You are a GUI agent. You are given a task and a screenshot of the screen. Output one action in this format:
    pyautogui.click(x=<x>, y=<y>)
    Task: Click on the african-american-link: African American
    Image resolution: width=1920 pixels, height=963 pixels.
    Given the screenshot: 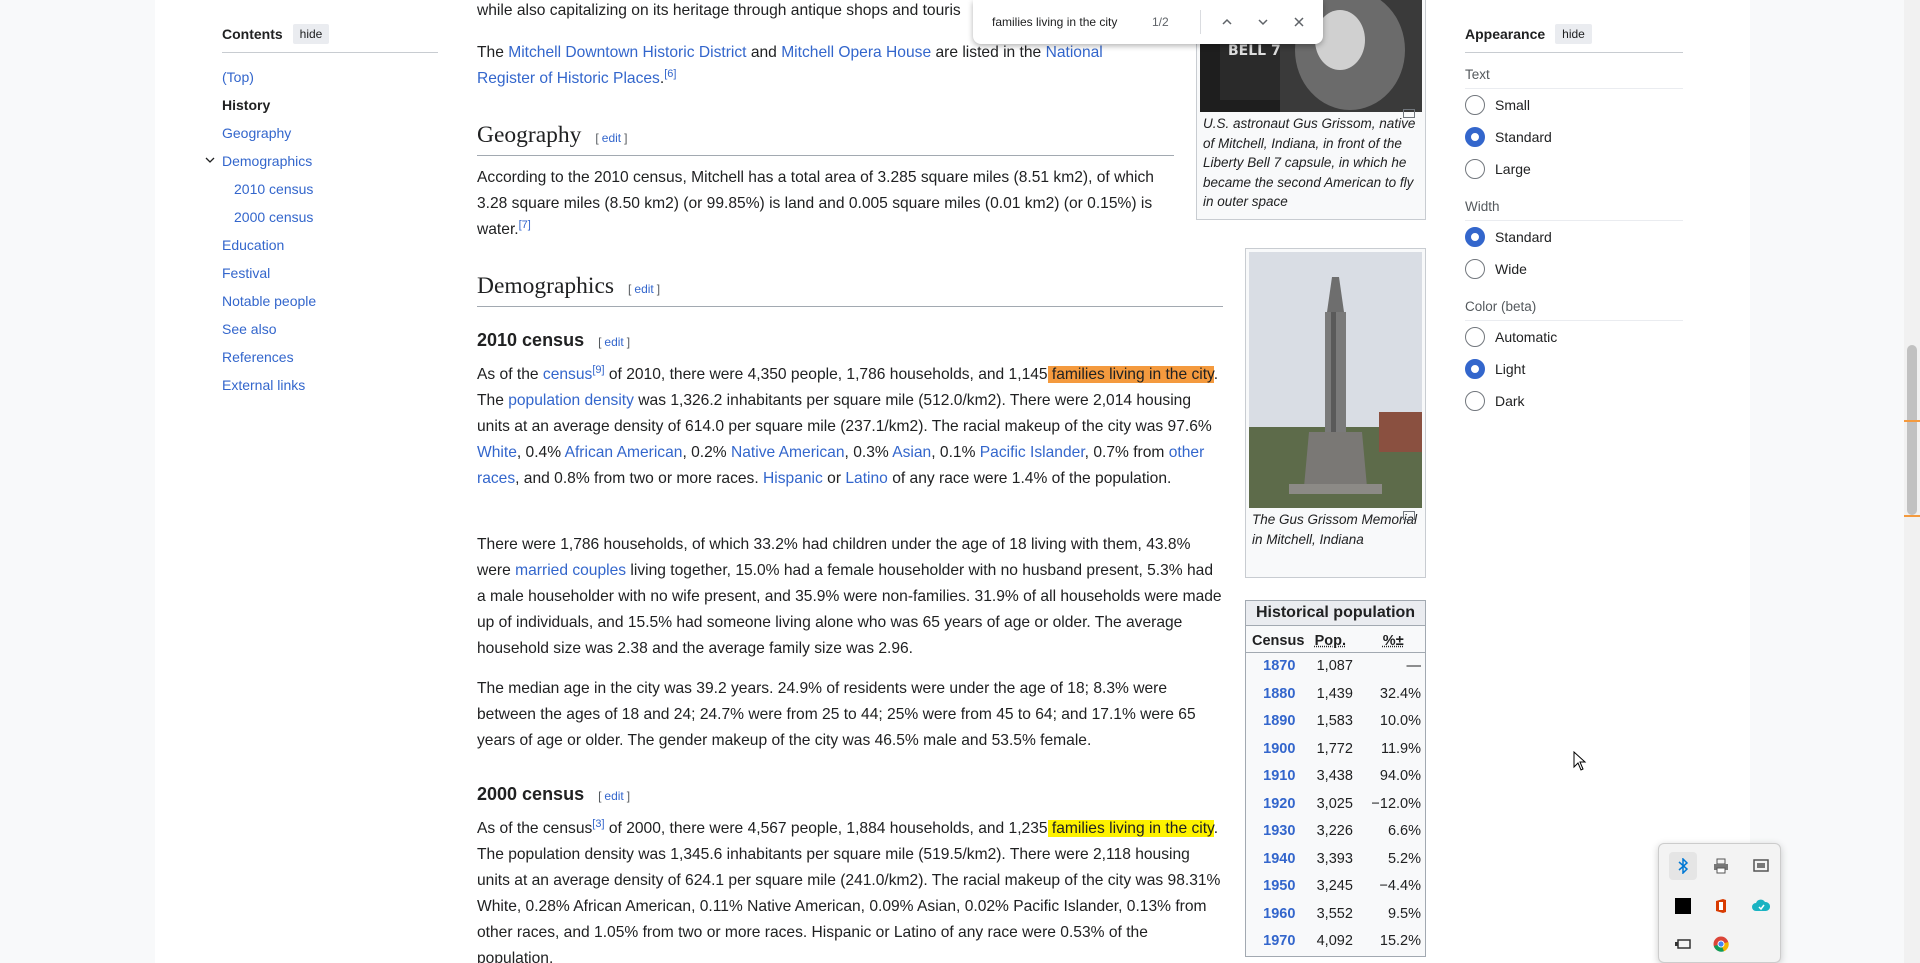 What is the action you would take?
    pyautogui.click(x=624, y=452)
    